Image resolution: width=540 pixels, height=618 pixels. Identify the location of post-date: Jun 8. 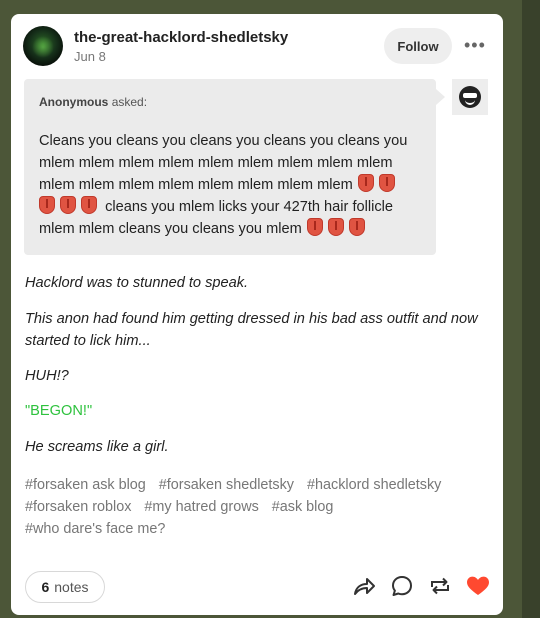
(90, 56).